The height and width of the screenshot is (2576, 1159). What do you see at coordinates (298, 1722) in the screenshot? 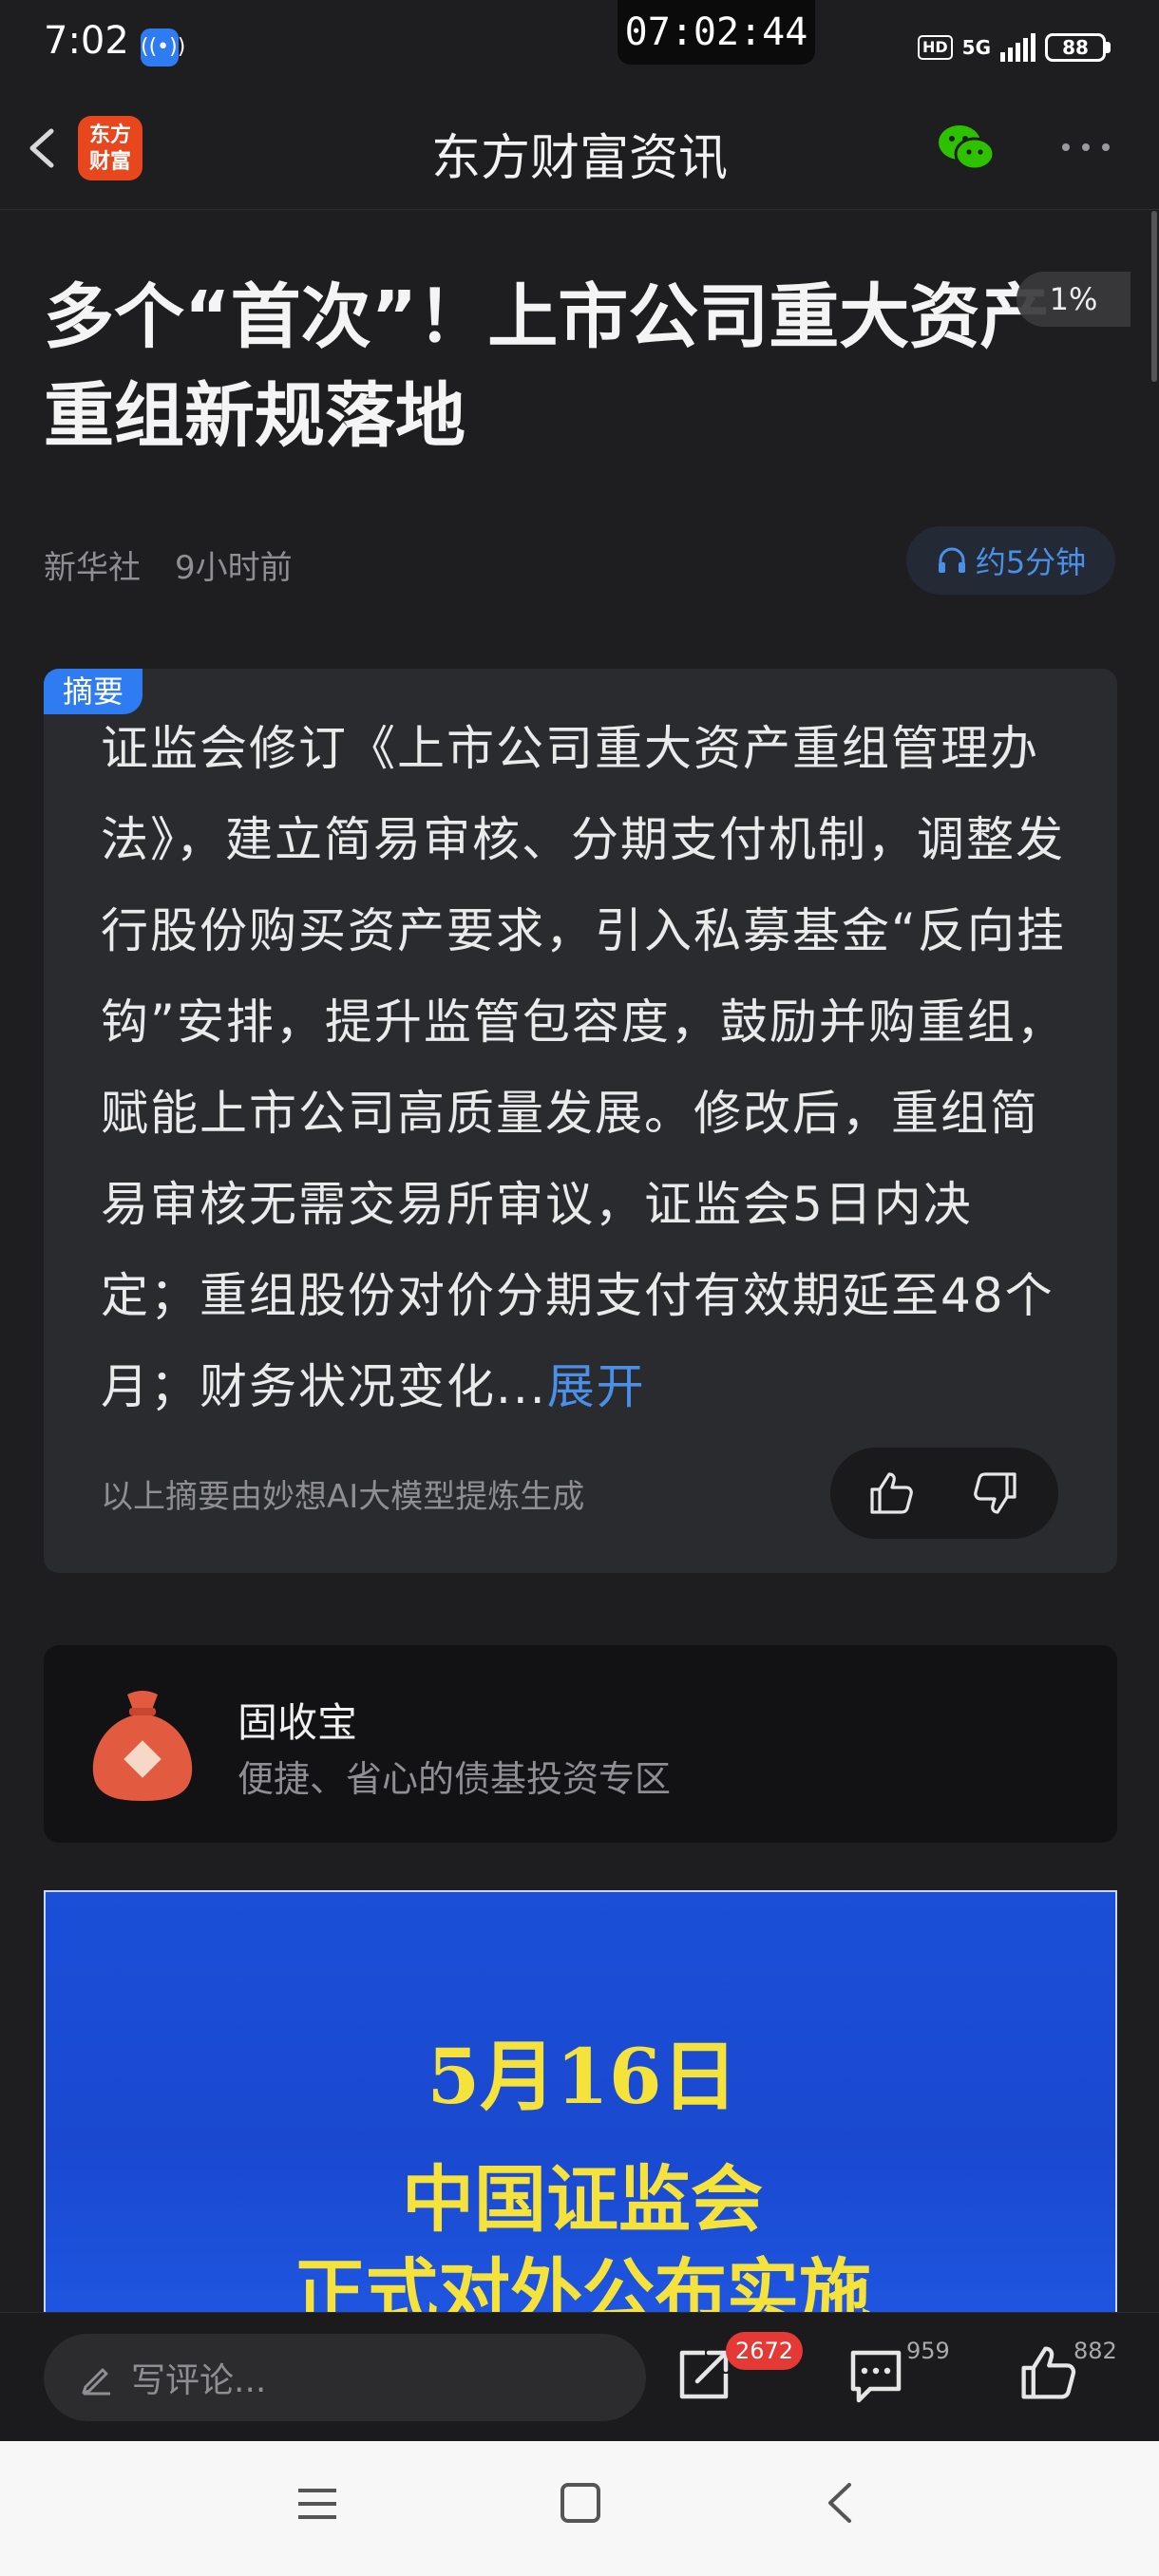
I see `promo-title: 固收宝` at bounding box center [298, 1722].